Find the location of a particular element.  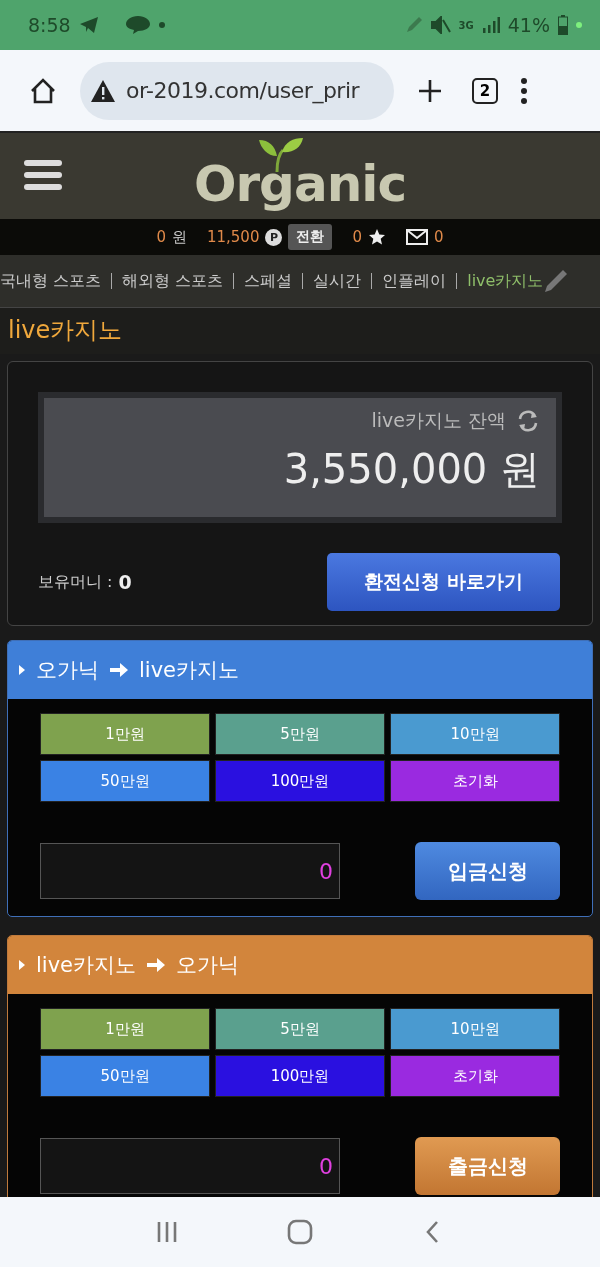

money-unit: 원 is located at coordinates (179, 237).